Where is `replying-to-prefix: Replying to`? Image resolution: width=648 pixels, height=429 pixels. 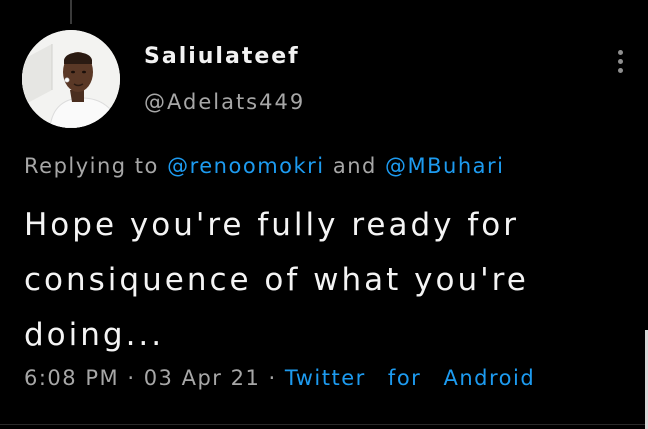
replying-to-prefix: Replying to is located at coordinates (91, 166).